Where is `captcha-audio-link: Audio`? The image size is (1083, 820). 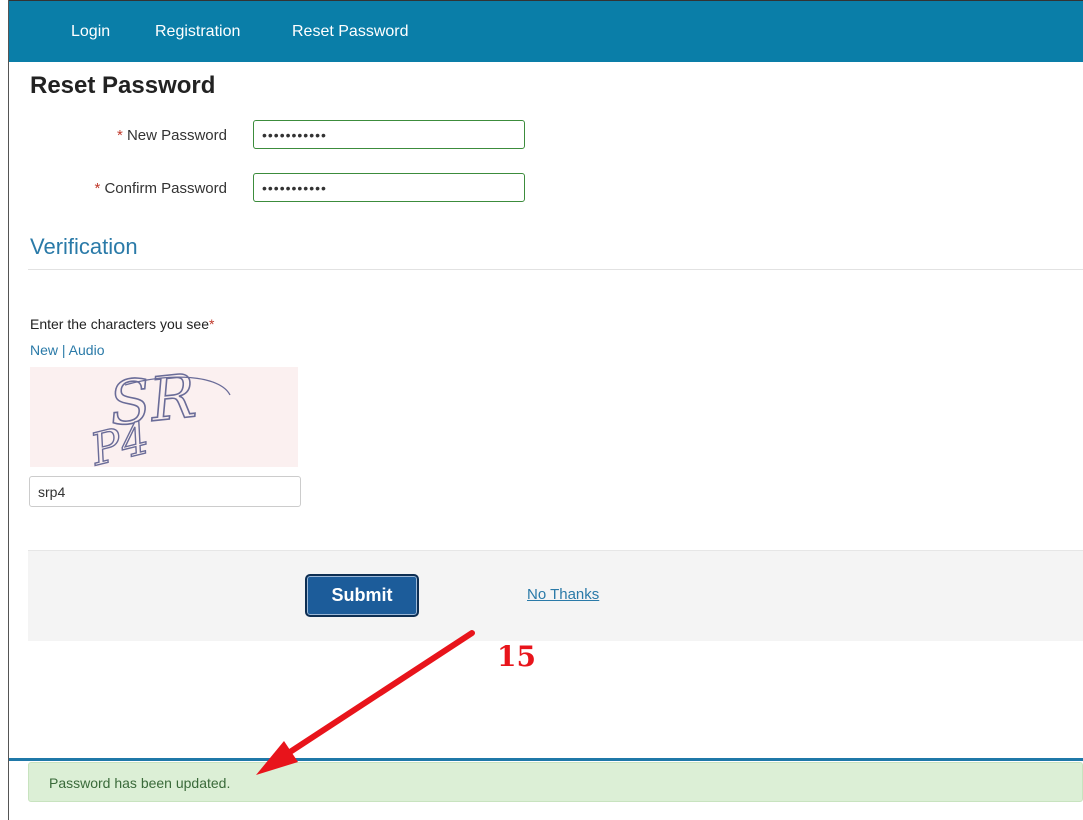
captcha-audio-link: Audio is located at coordinates (87, 350).